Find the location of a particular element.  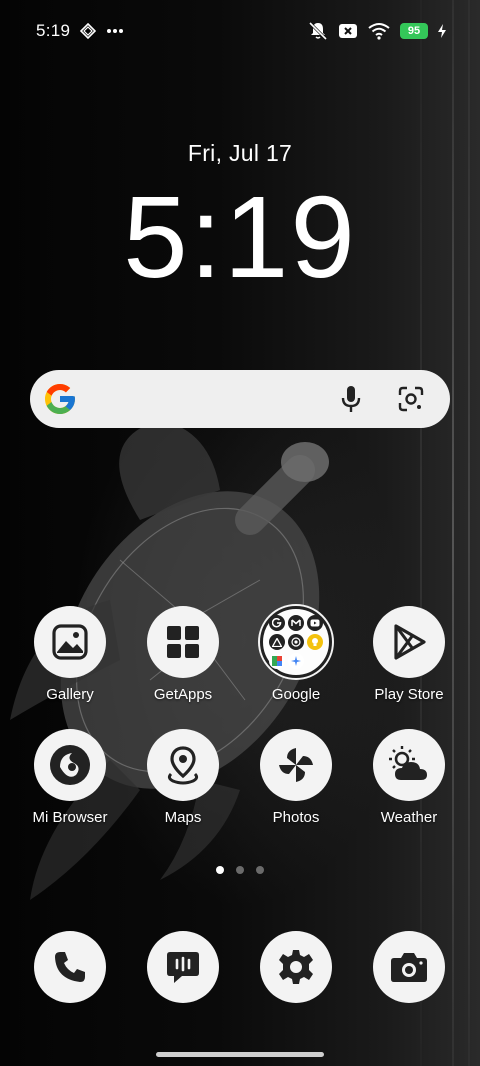

photos-icon is located at coordinates (296, 765).